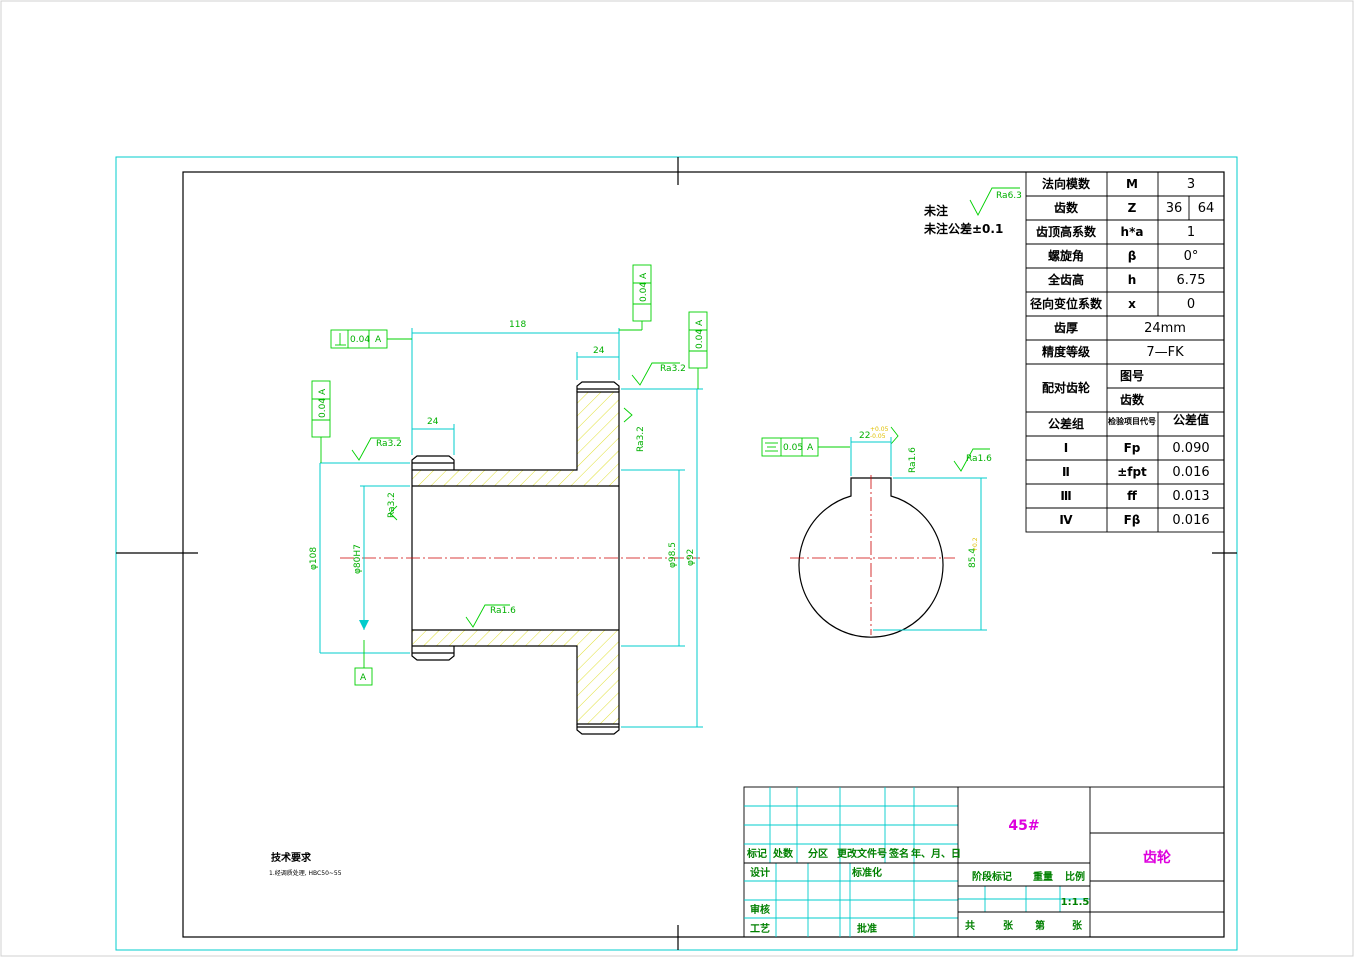 Image resolution: width=1354 pixels, height=957 pixels. Describe the element at coordinates (1132, 184) in the screenshot. I see `param-0-sym: M` at that location.